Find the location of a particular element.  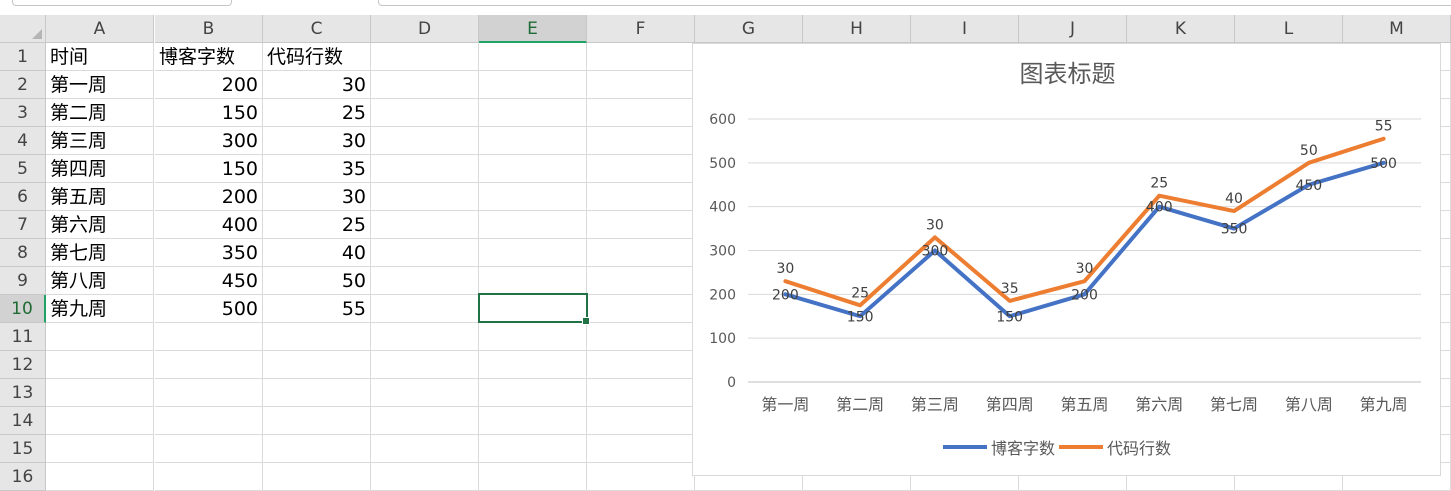

cell-e14 is located at coordinates (533, 421).